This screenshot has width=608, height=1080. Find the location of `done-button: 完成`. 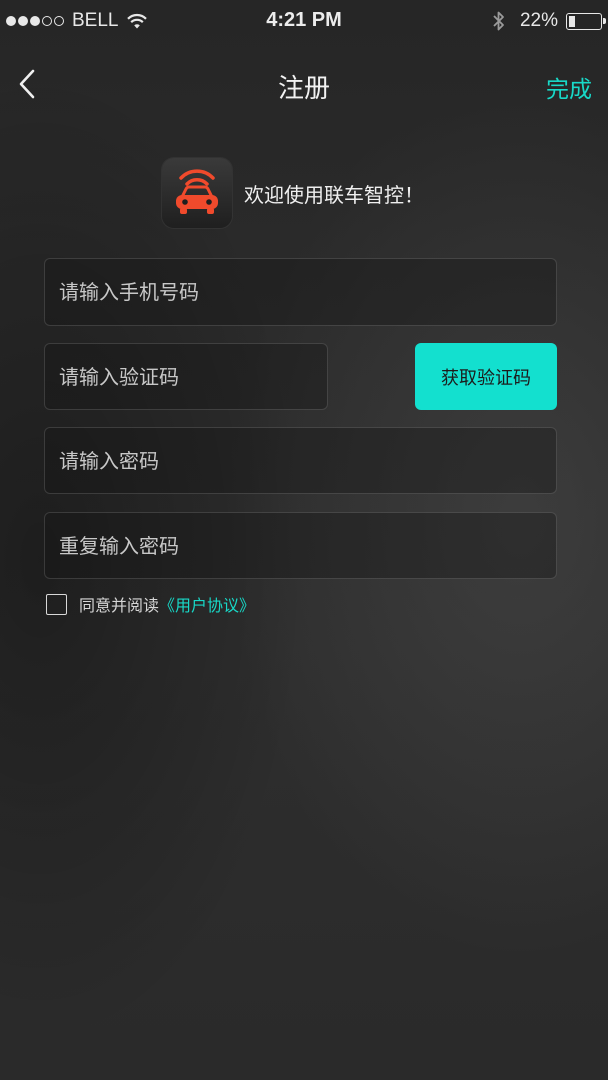

done-button: 完成 is located at coordinates (569, 87).